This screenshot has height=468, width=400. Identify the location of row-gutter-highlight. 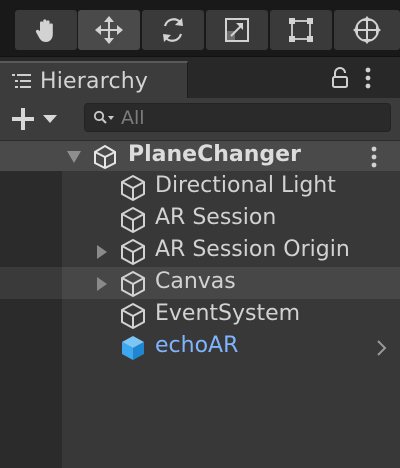
(31, 283).